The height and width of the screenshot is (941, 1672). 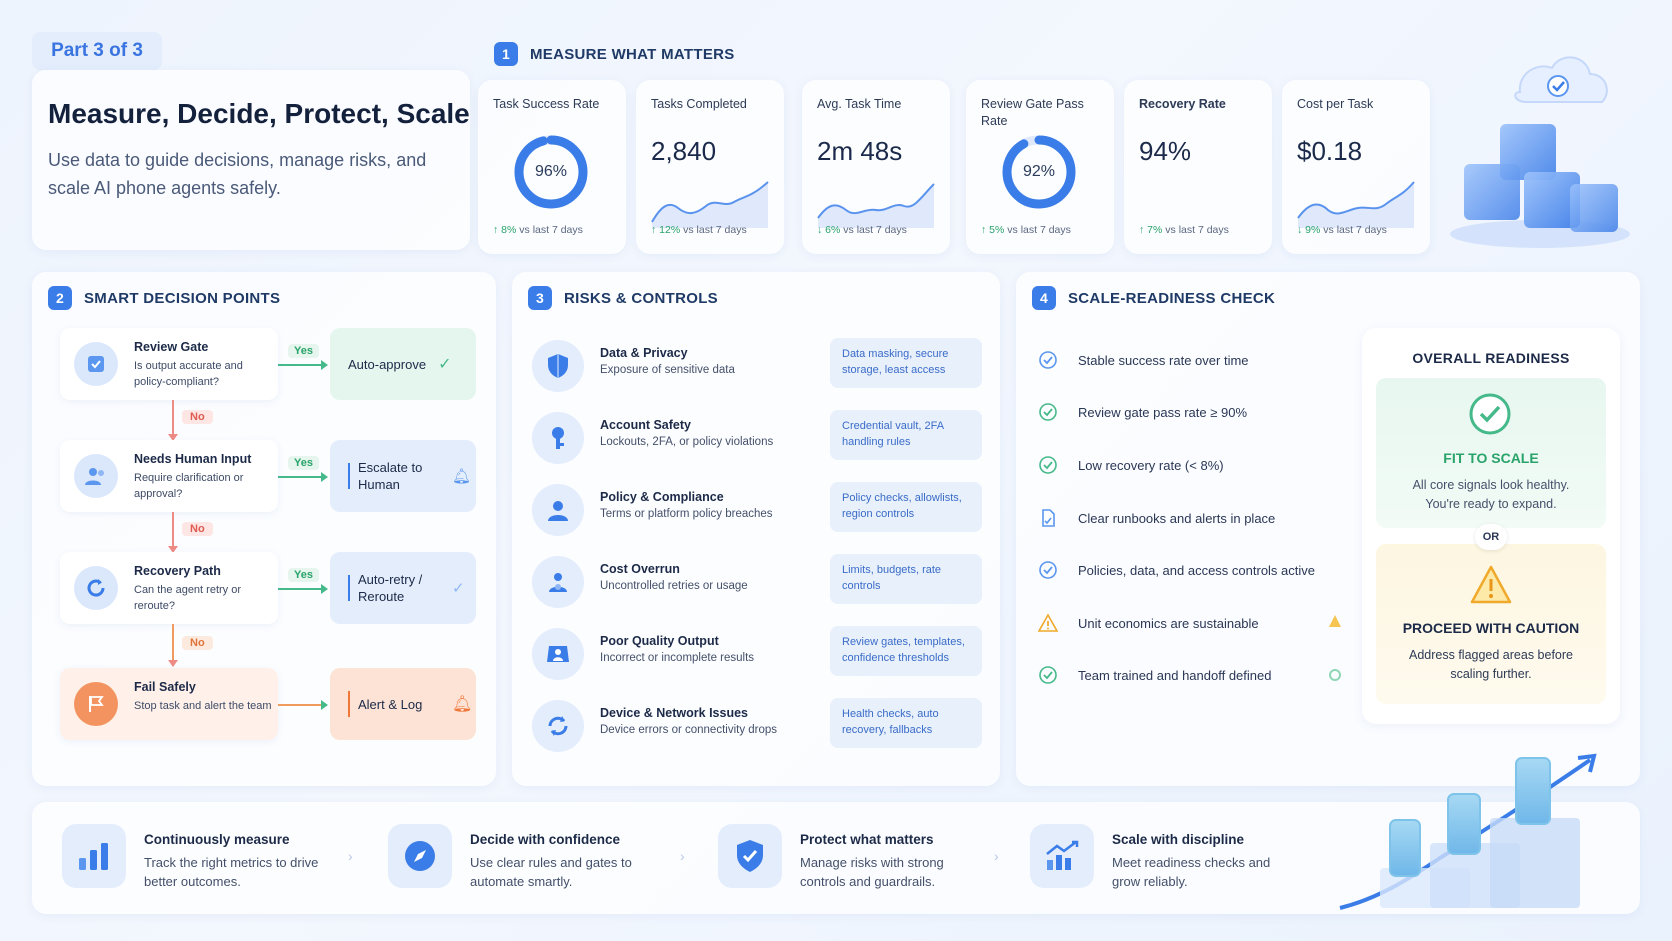 I want to click on part-badge: Part 3 of 3, so click(x=97, y=51).